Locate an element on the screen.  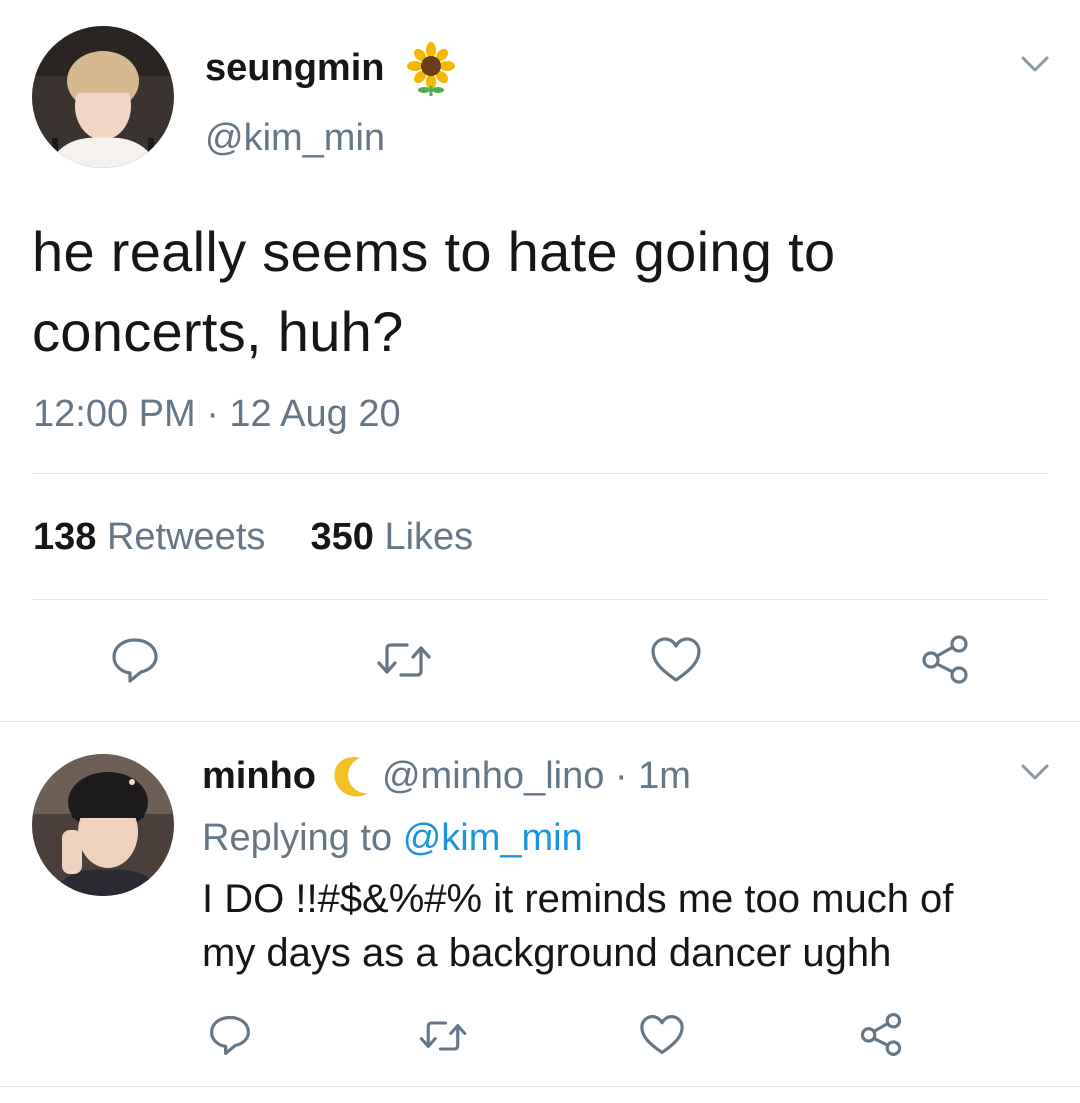
replying-handle-link: @kim_min is located at coordinates (493, 838).